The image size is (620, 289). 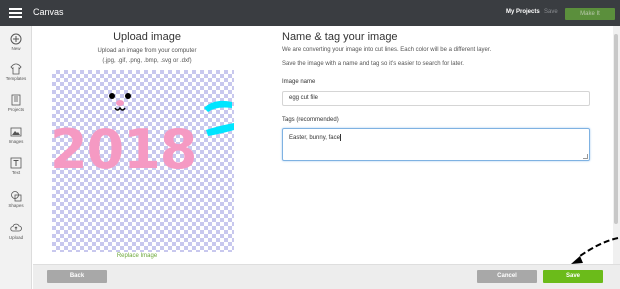 I want to click on sidebar-item-shapes: Shapes, so click(x=16, y=205).